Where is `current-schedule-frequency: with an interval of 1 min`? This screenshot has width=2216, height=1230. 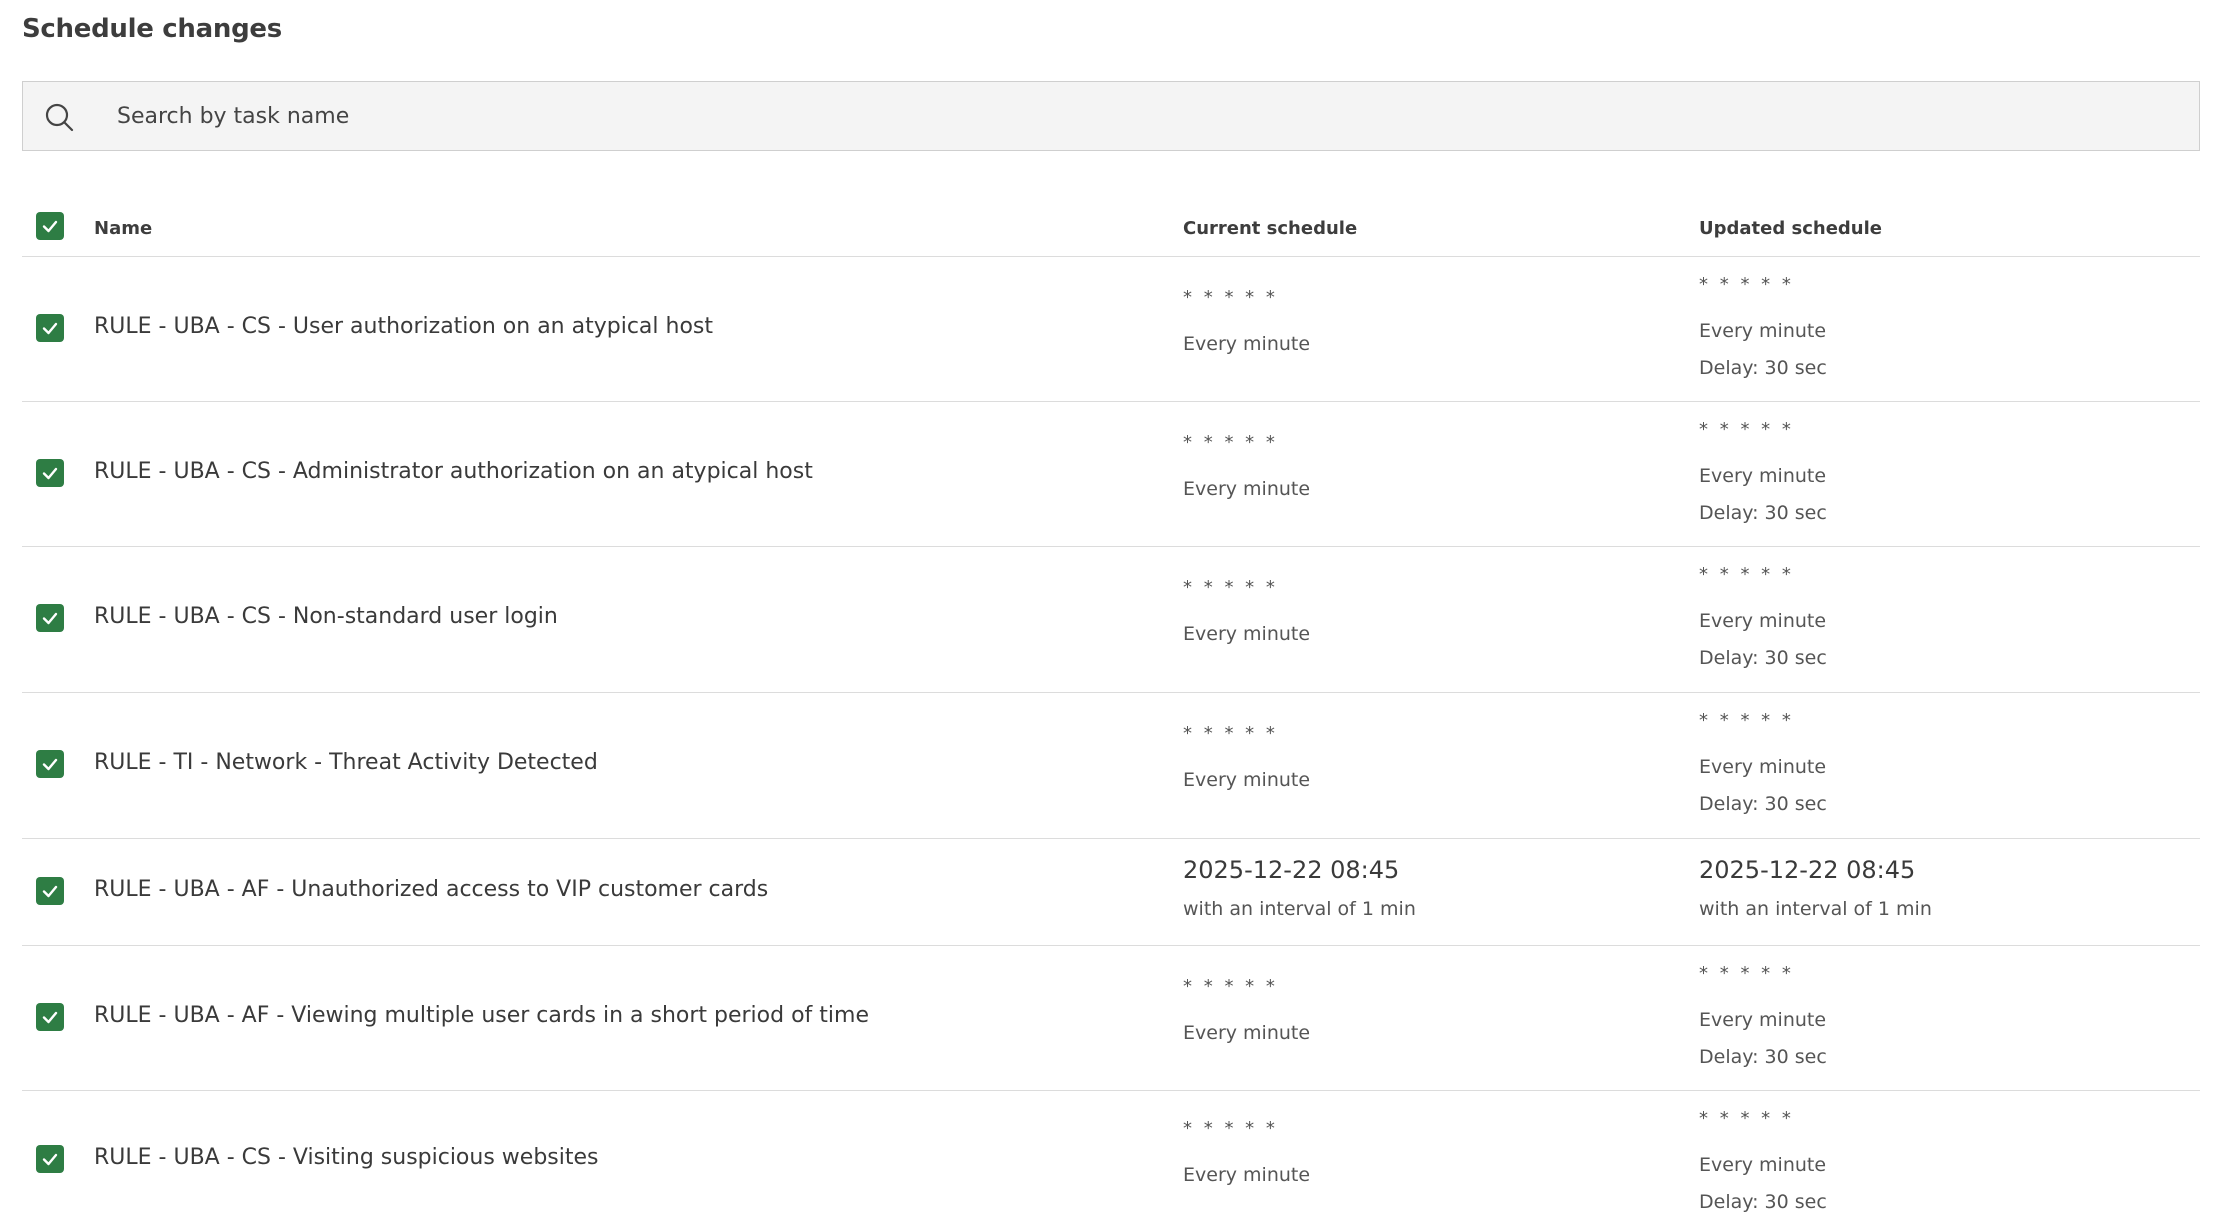
current-schedule-frequency: with an interval of 1 min is located at coordinates (1299, 909).